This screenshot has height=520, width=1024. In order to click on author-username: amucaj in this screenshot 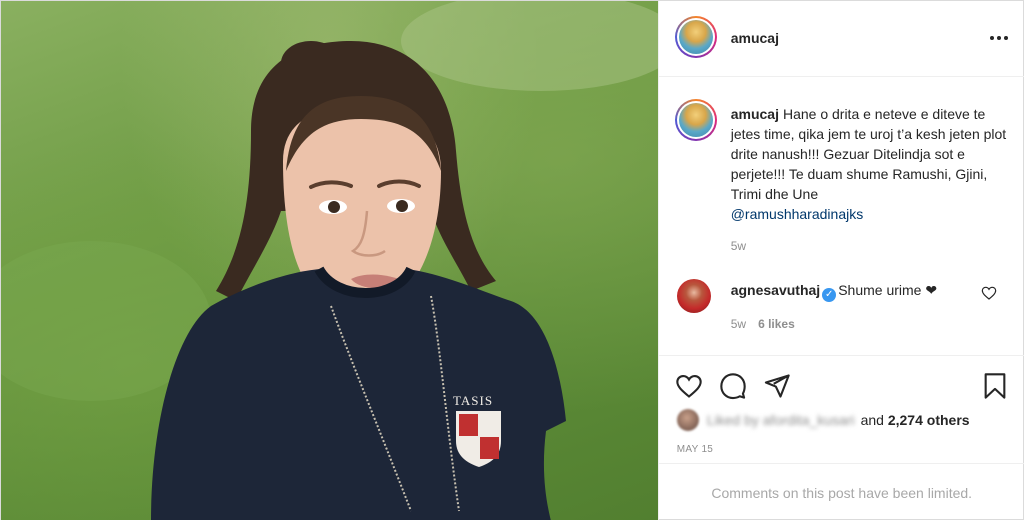, I will do `click(755, 38)`.